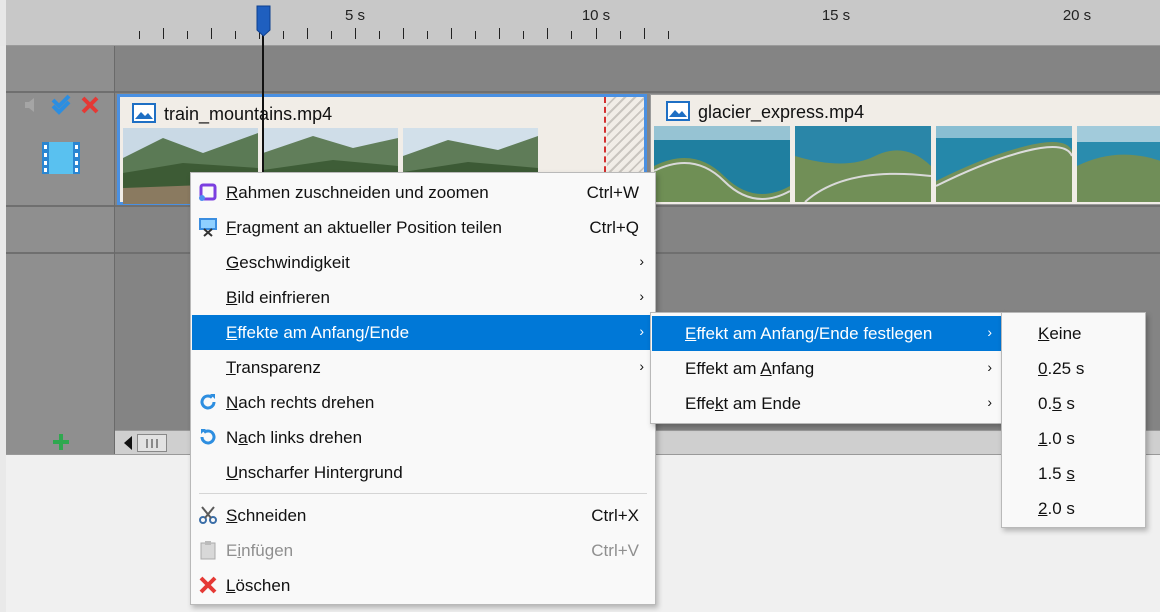 The image size is (1160, 612). Describe the element at coordinates (208, 402) in the screenshot. I see `rotate-right-icon` at that location.